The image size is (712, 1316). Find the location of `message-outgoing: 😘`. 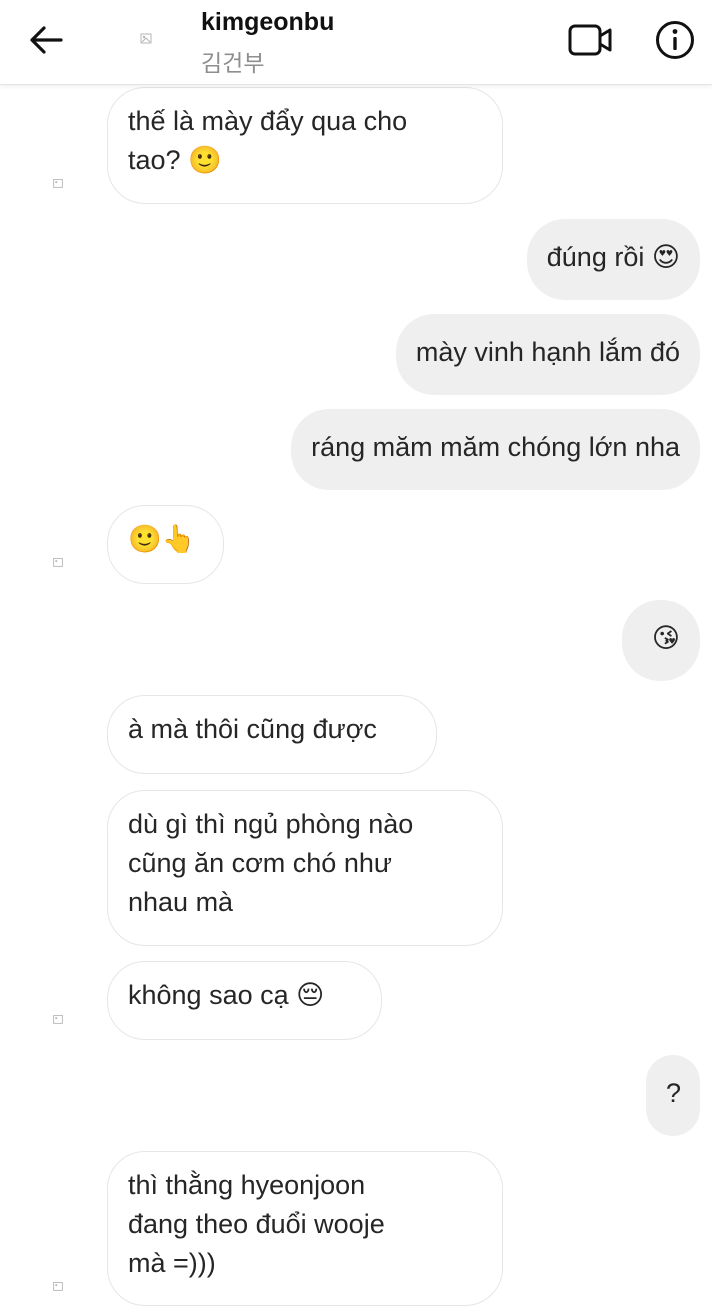

message-outgoing: 😘 is located at coordinates (661, 640).